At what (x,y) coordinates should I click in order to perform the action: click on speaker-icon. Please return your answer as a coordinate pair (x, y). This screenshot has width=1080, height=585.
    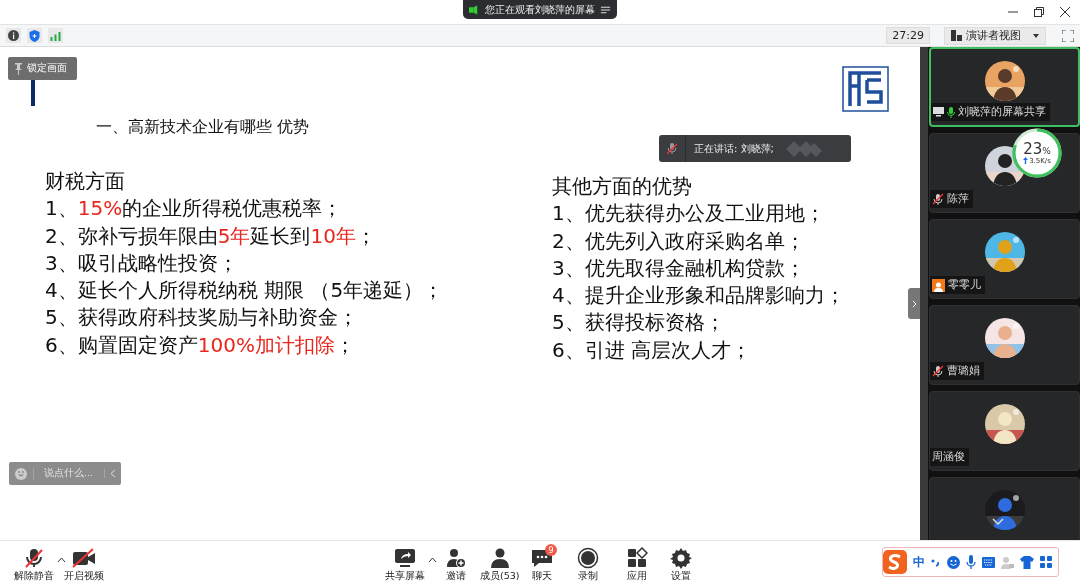
    Looking at the image, I should click on (474, 9).